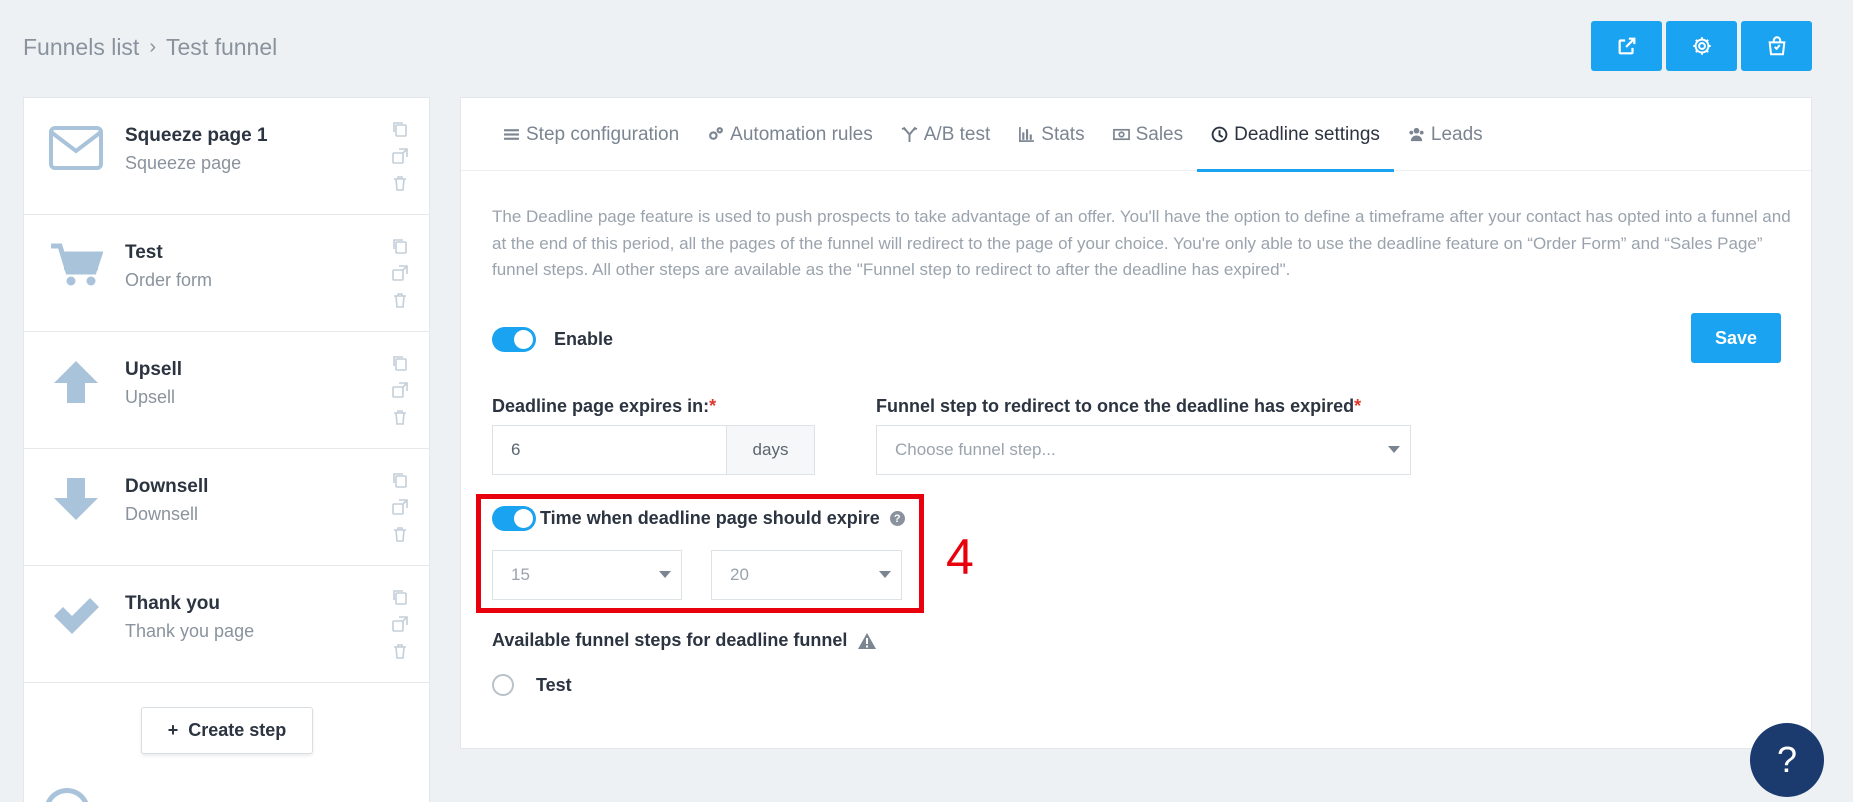 This screenshot has width=1853, height=802. Describe the element at coordinates (154, 369) in the screenshot. I see `step-title: Upsell` at that location.